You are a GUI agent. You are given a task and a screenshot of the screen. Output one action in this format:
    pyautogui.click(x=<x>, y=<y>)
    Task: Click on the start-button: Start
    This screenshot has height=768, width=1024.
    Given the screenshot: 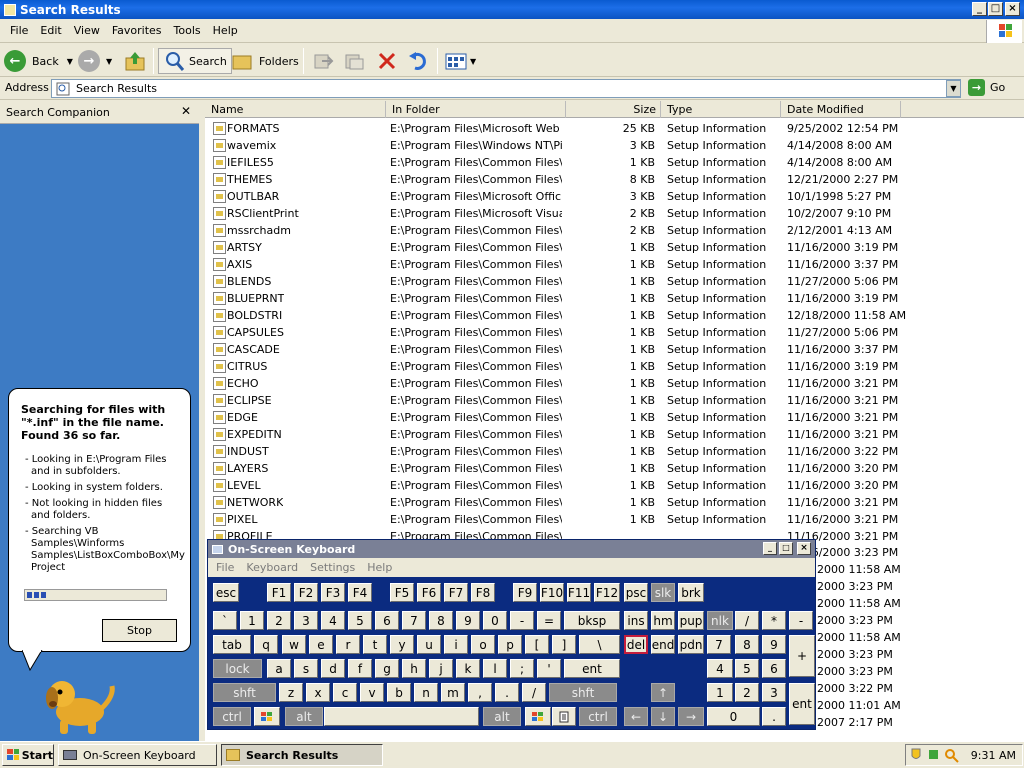 What is the action you would take?
    pyautogui.click(x=28, y=755)
    